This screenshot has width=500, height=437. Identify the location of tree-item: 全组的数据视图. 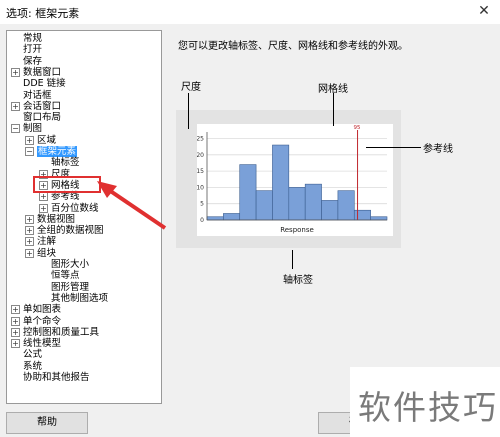
(70, 230).